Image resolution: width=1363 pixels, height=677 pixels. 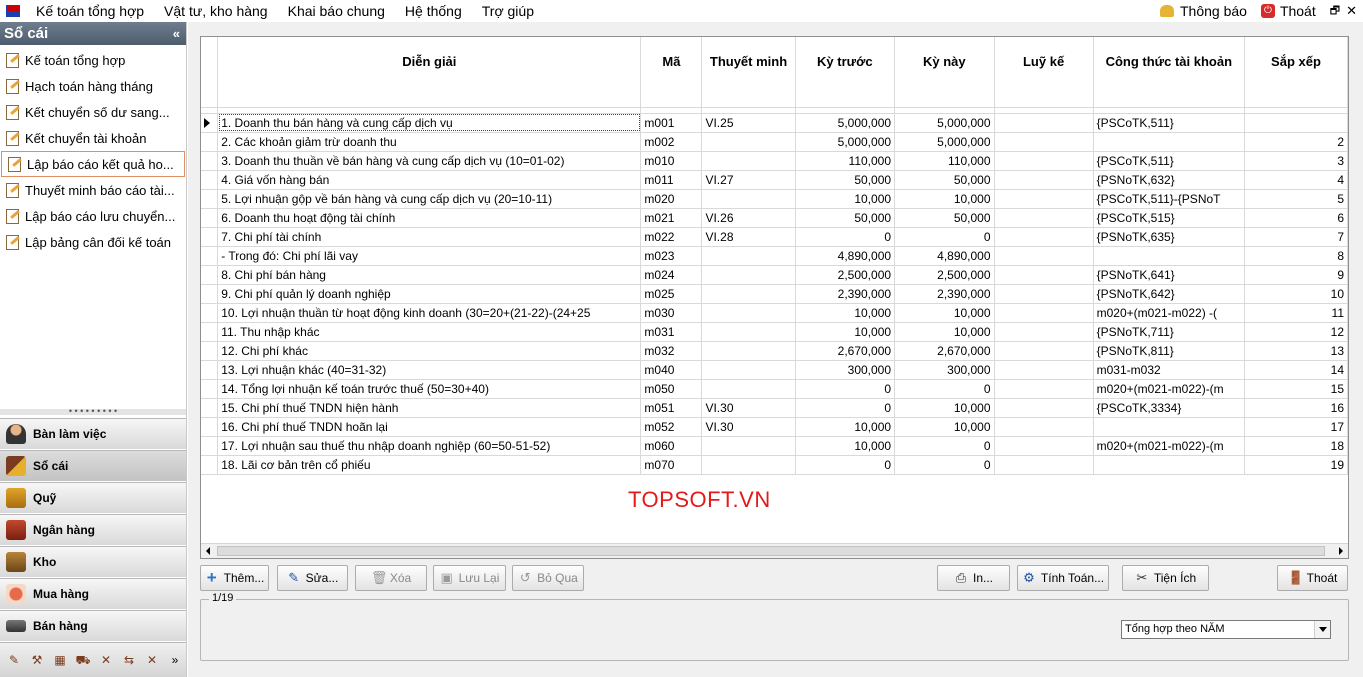 I want to click on table-cell: 2,670,000, so click(x=944, y=351).